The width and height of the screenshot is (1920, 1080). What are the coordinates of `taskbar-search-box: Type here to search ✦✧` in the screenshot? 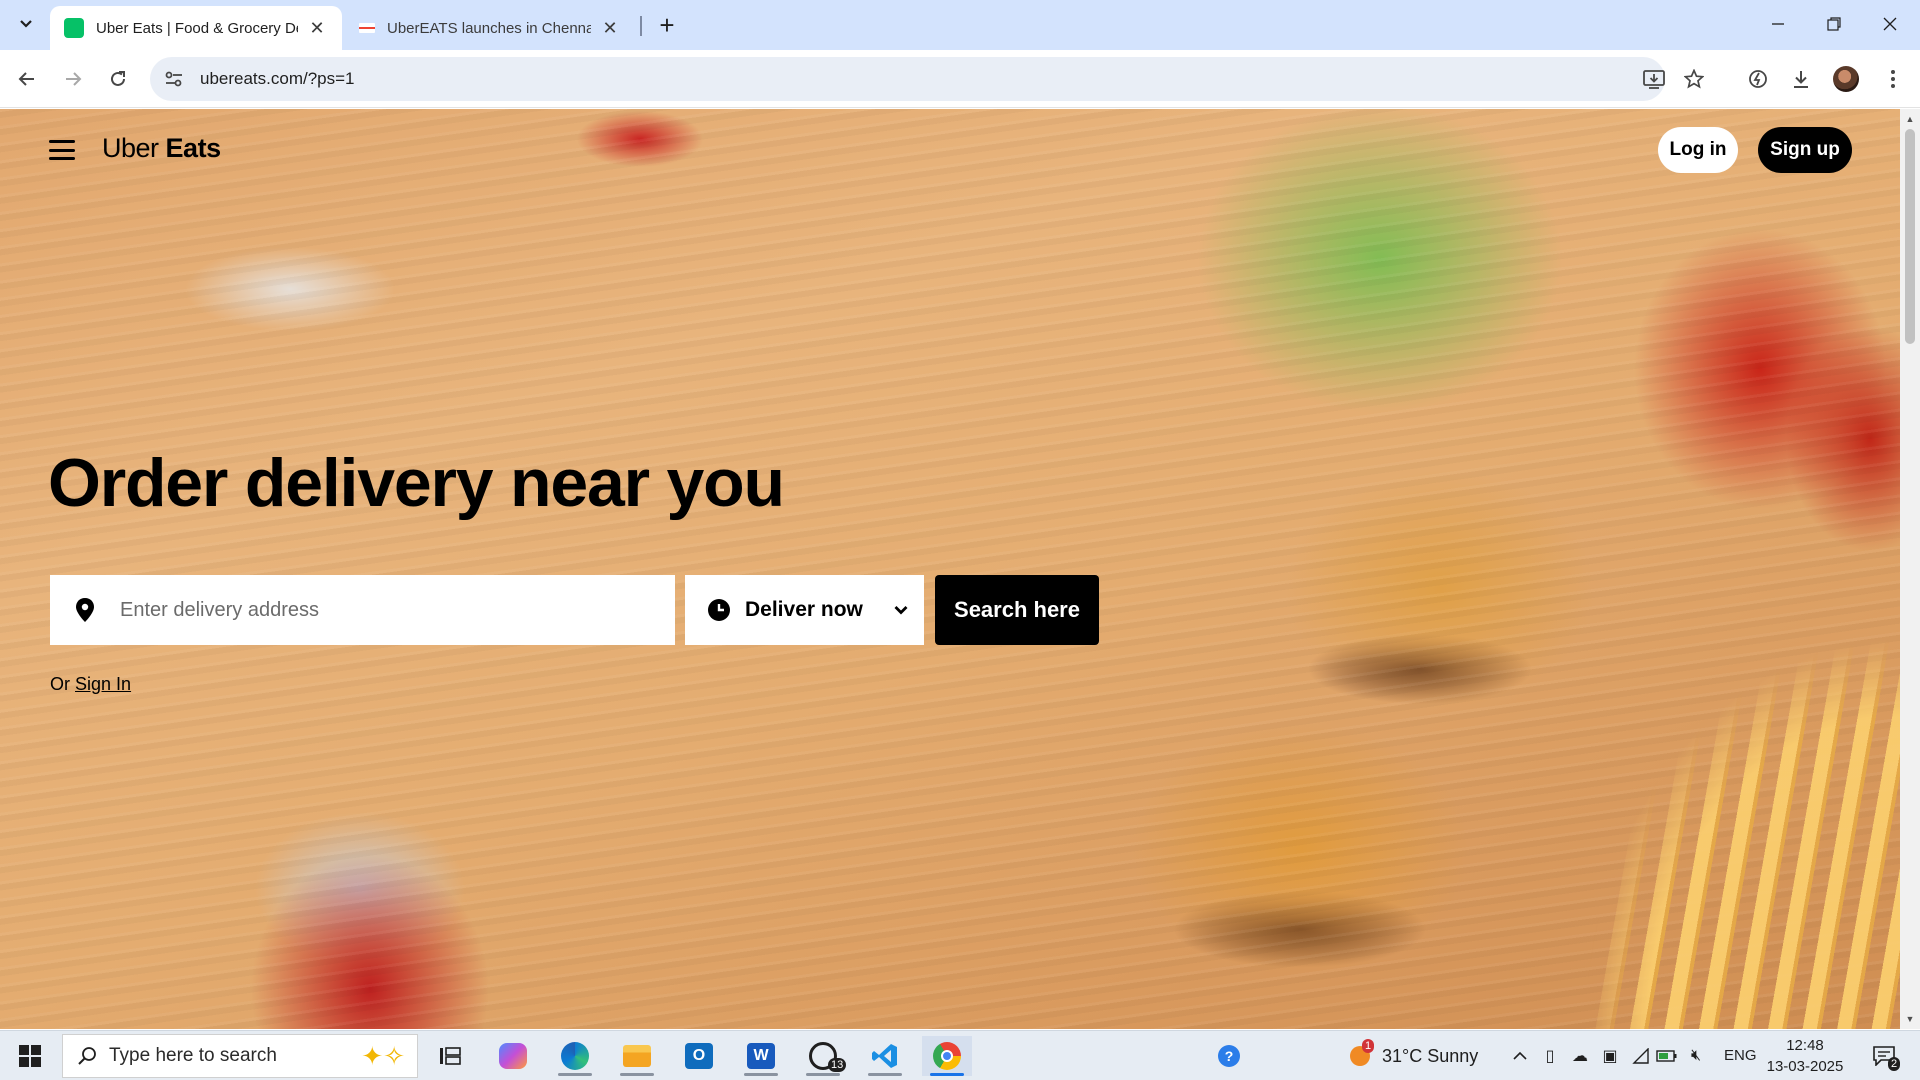 It's located at (240, 1056).